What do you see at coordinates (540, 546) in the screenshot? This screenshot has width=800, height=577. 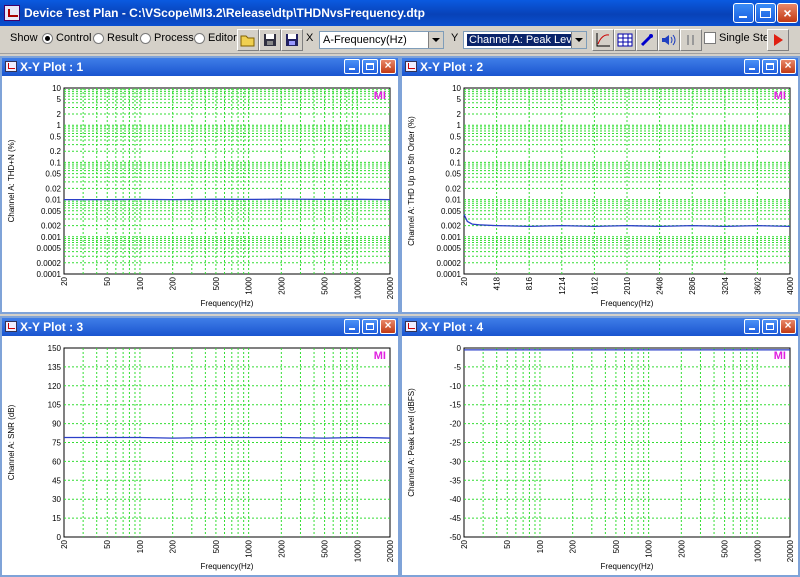 I see `x-tick-label: 100` at bounding box center [540, 546].